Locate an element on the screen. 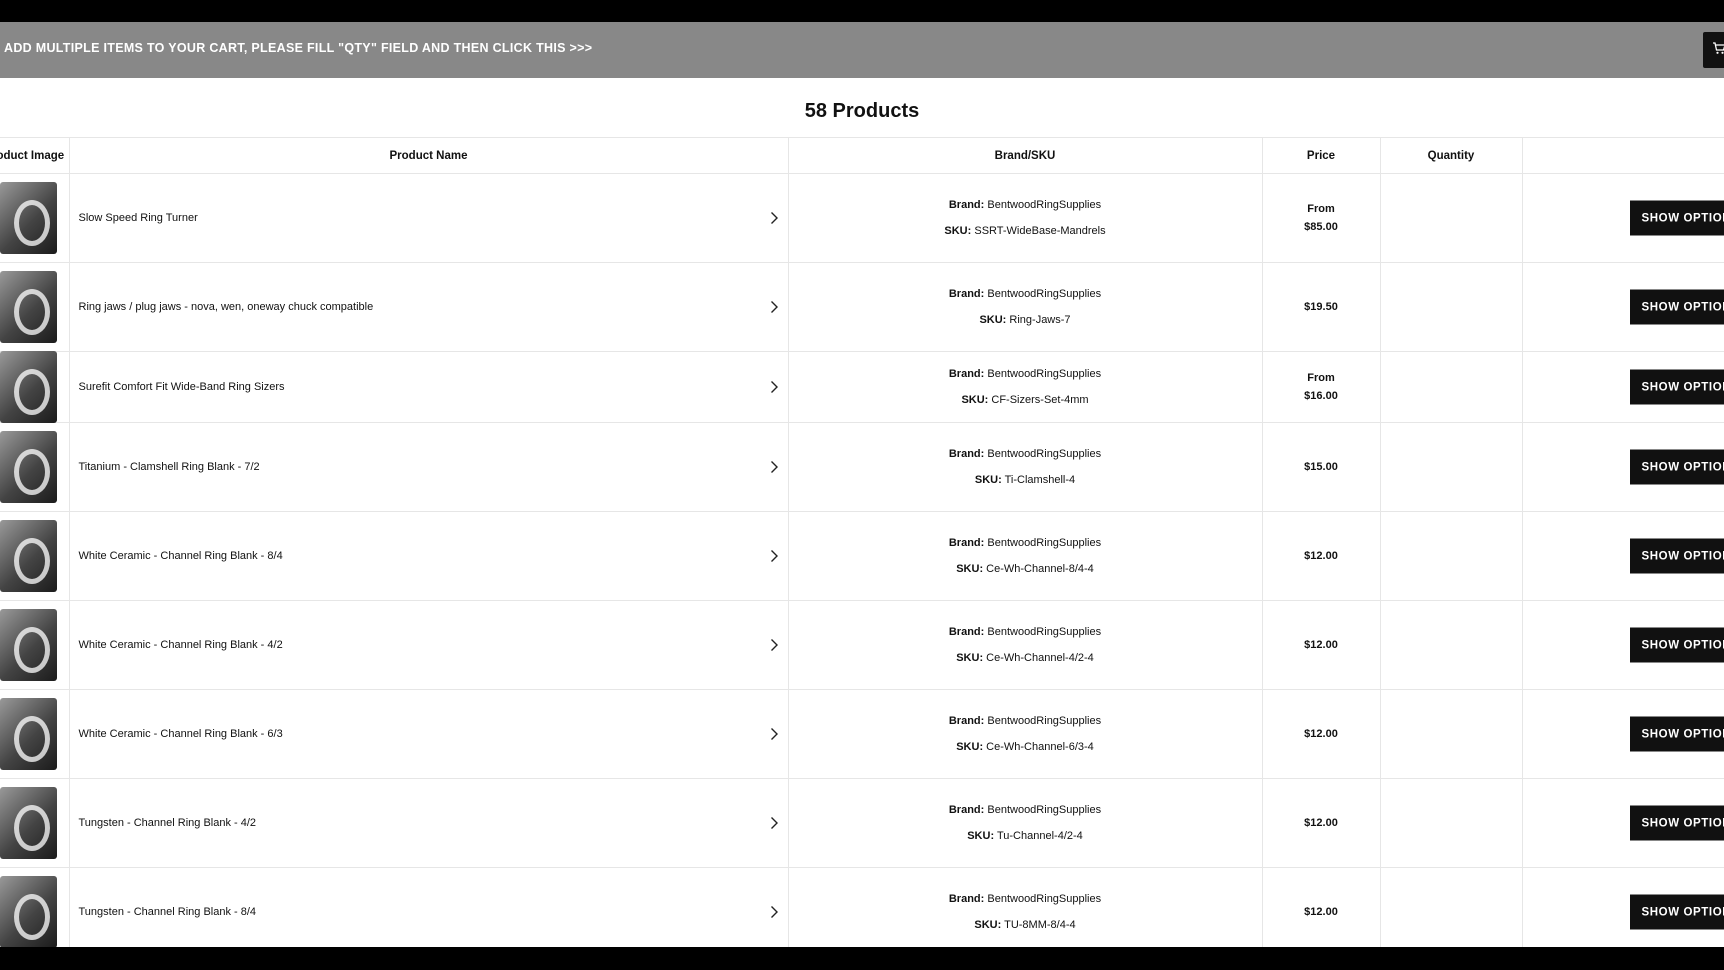 The image size is (1724, 970). product-name-cell: Slow Speed Ring Turner is located at coordinates (429, 218).